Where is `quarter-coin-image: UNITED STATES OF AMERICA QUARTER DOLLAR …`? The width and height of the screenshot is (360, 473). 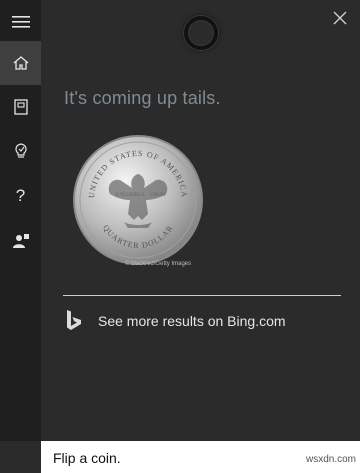 quarter-coin-image: UNITED STATES OF AMERICA QUARTER DOLLAR … is located at coordinates (138, 200).